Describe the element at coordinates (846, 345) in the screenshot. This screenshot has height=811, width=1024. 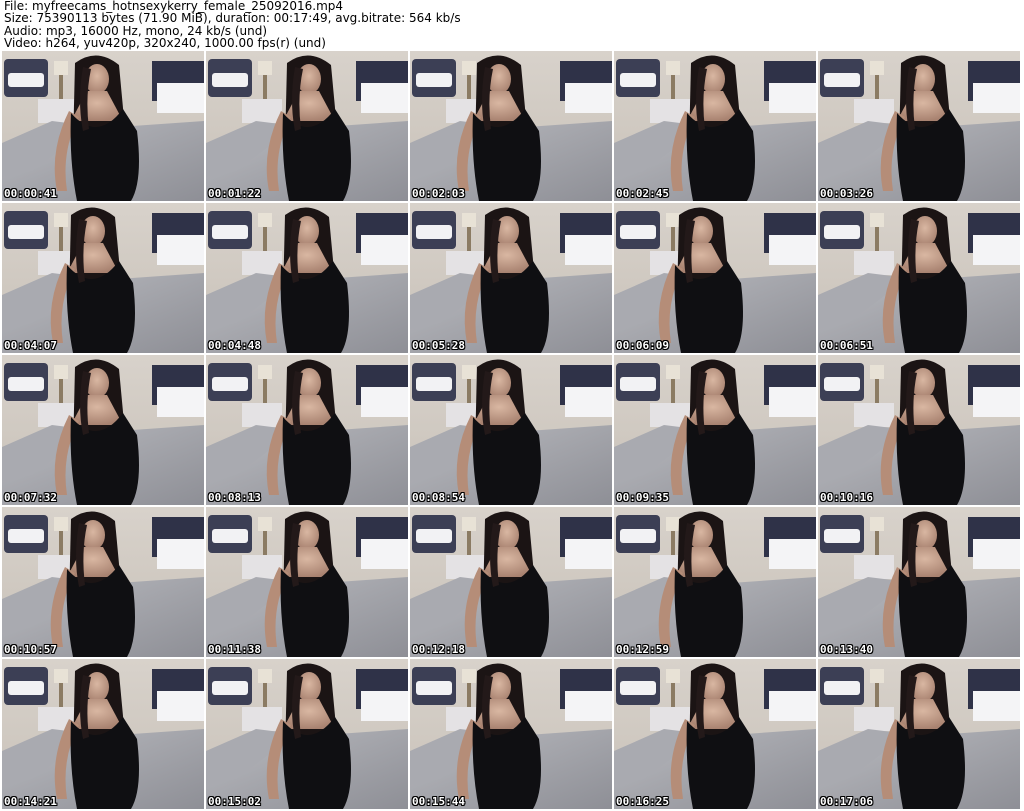
I see `thumbnail-timestamp: 00:06:51` at that location.